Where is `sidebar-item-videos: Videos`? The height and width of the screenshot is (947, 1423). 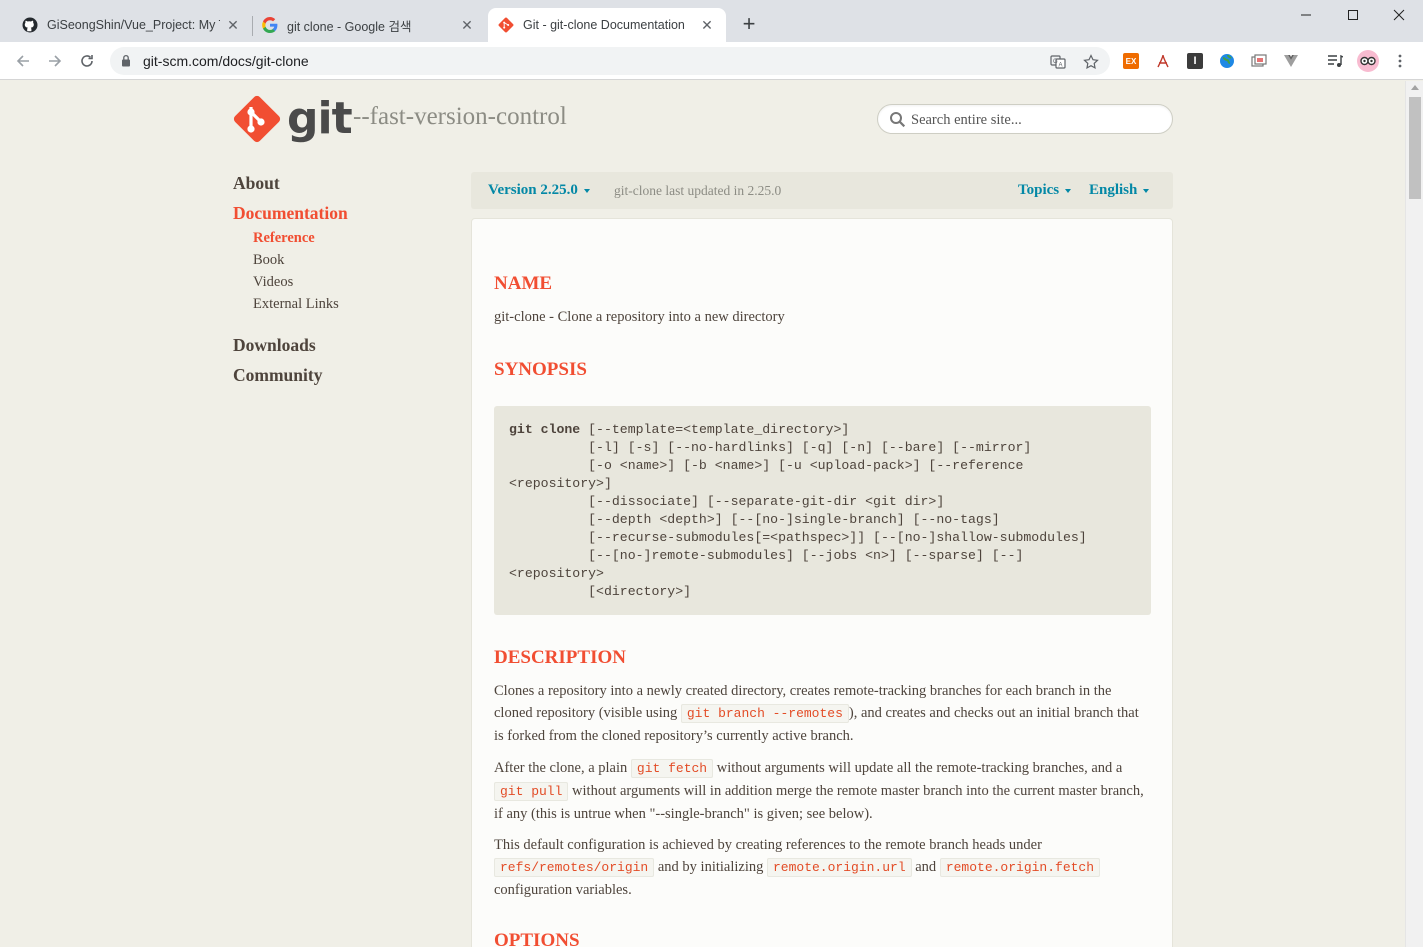
sidebar-item-videos: Videos is located at coordinates (273, 282).